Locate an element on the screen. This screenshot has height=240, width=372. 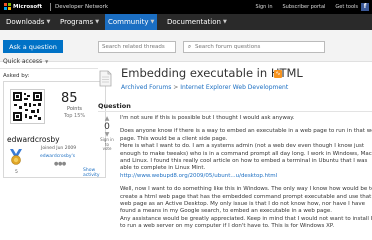
get-tools-link: Get tools is located at coordinates (346, 7).